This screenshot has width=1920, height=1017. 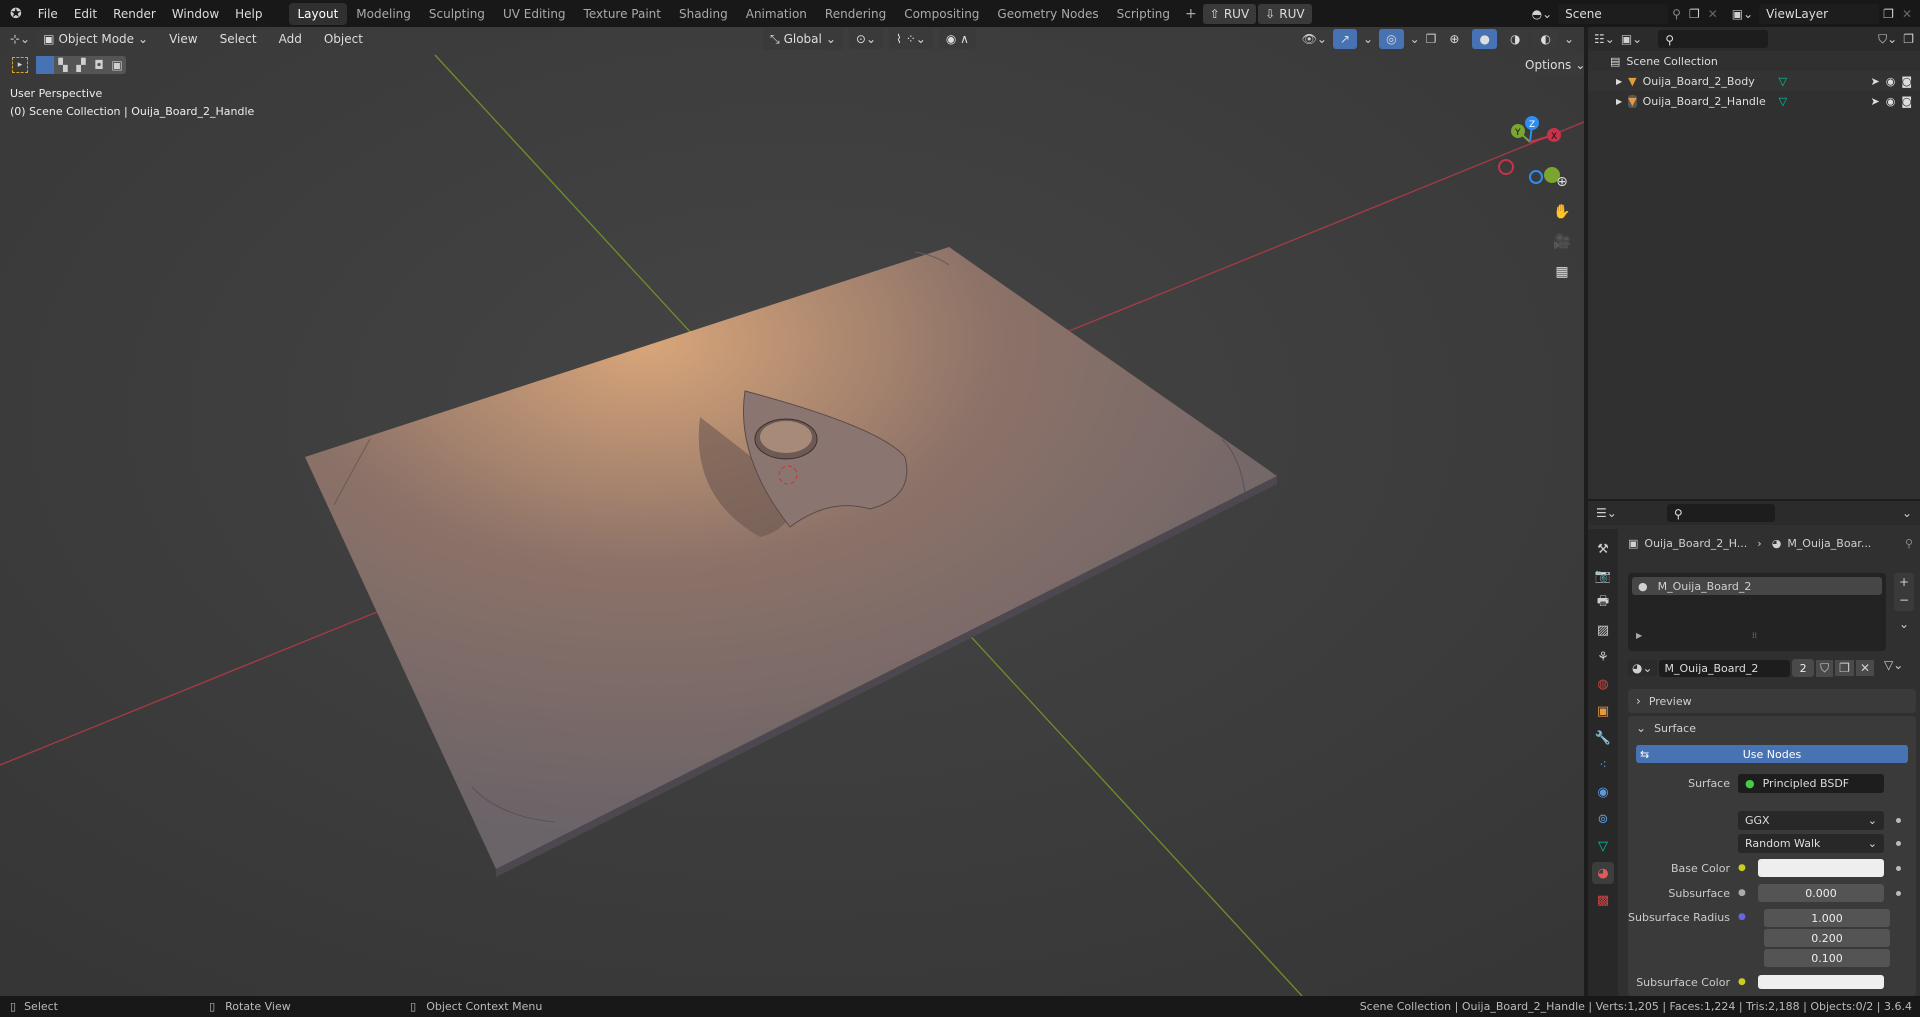 I want to click on camera-view-icon: 🎥, so click(x=1562, y=242).